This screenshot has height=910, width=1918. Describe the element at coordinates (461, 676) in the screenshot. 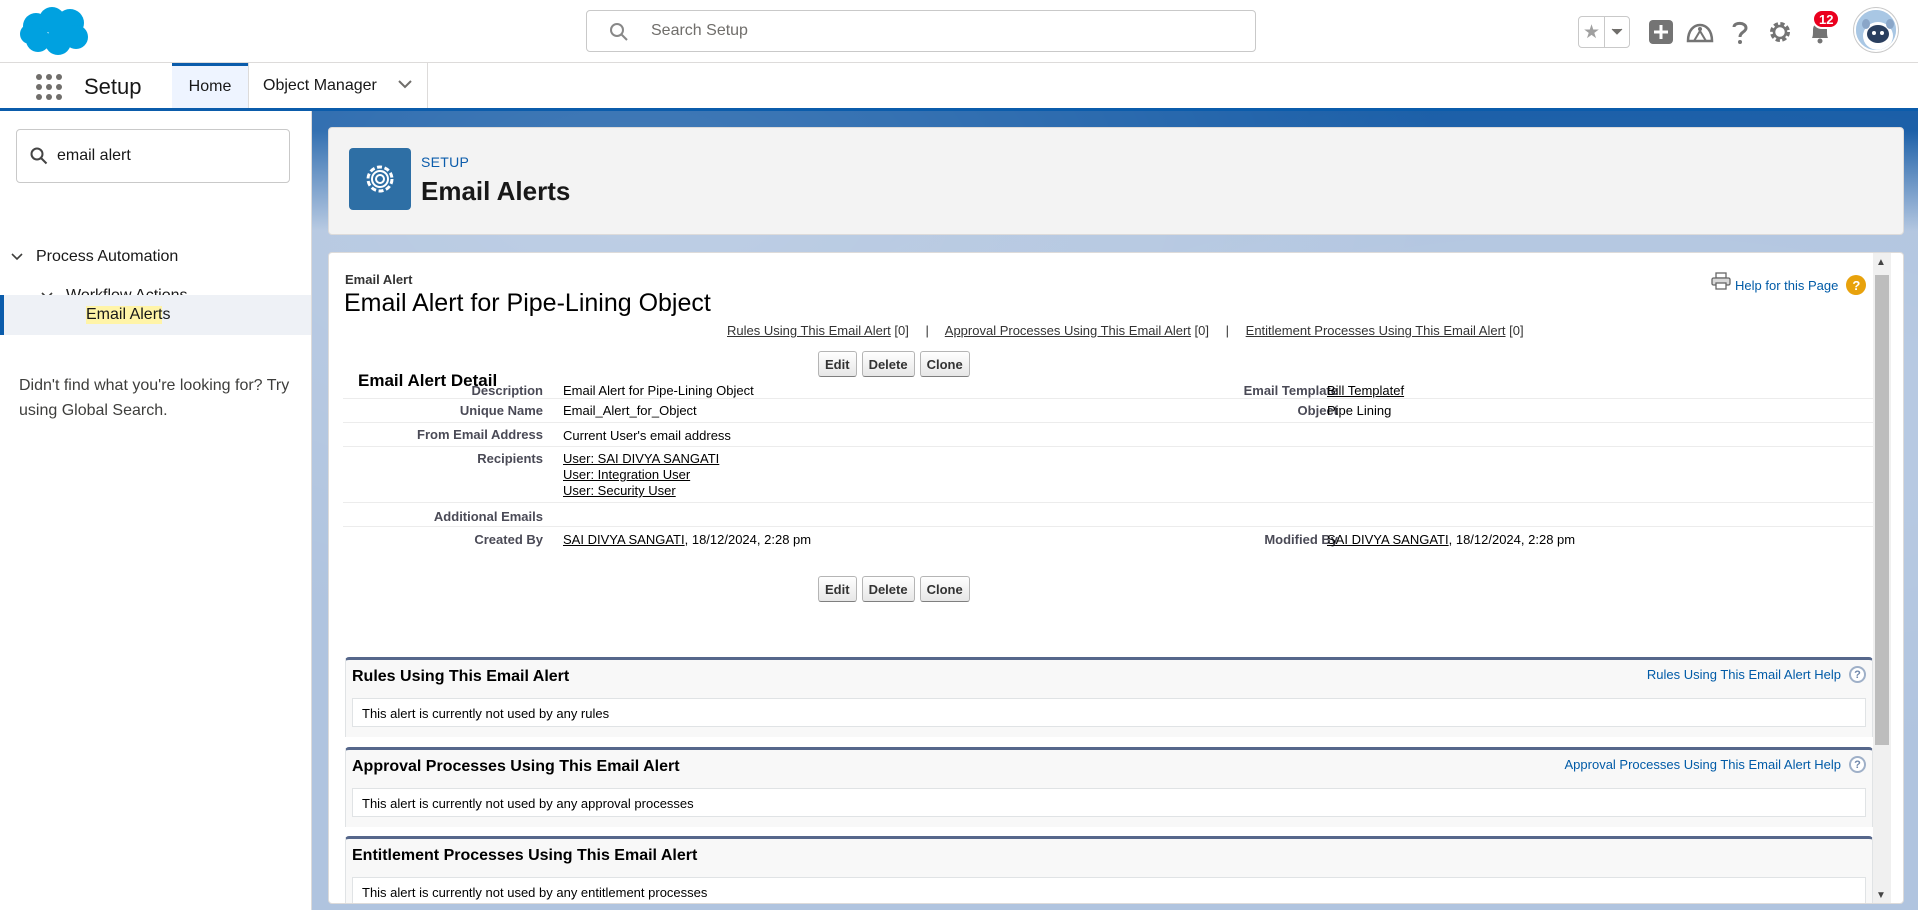

I see `related-list-title: Rules Using This Email Alert` at that location.